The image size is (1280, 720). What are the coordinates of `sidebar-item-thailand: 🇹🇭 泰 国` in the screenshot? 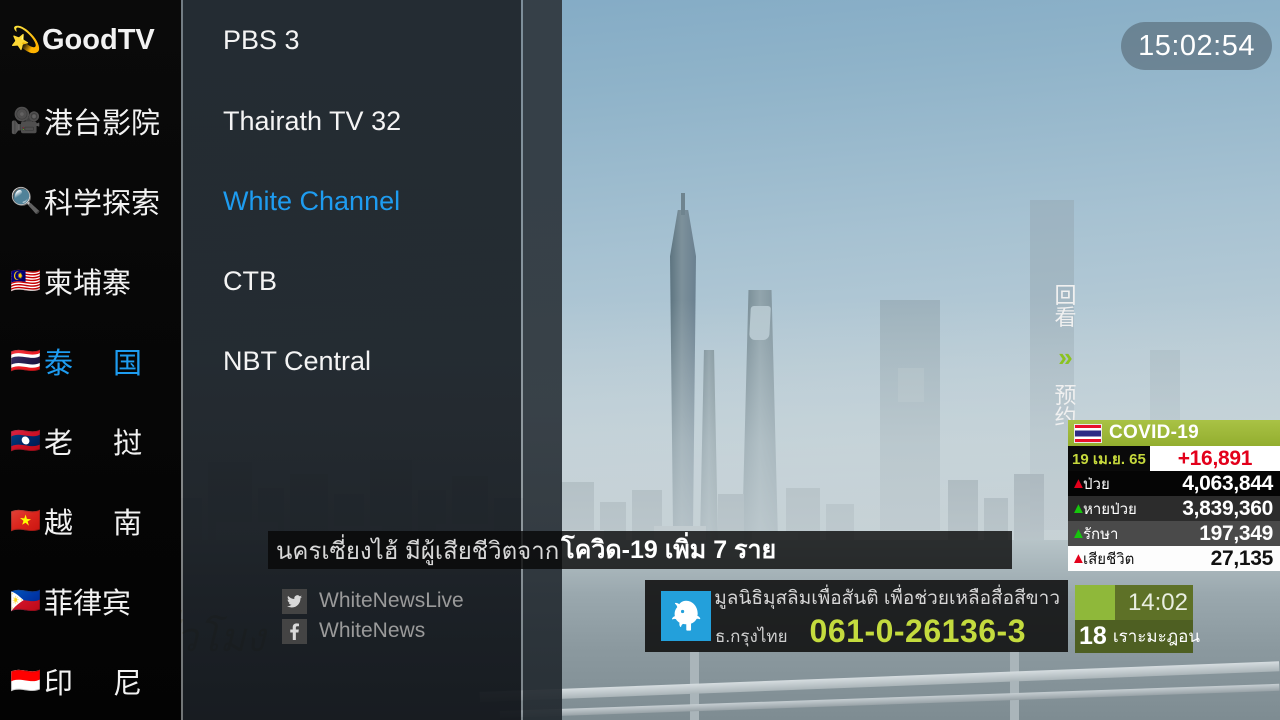 It's located at (90, 361).